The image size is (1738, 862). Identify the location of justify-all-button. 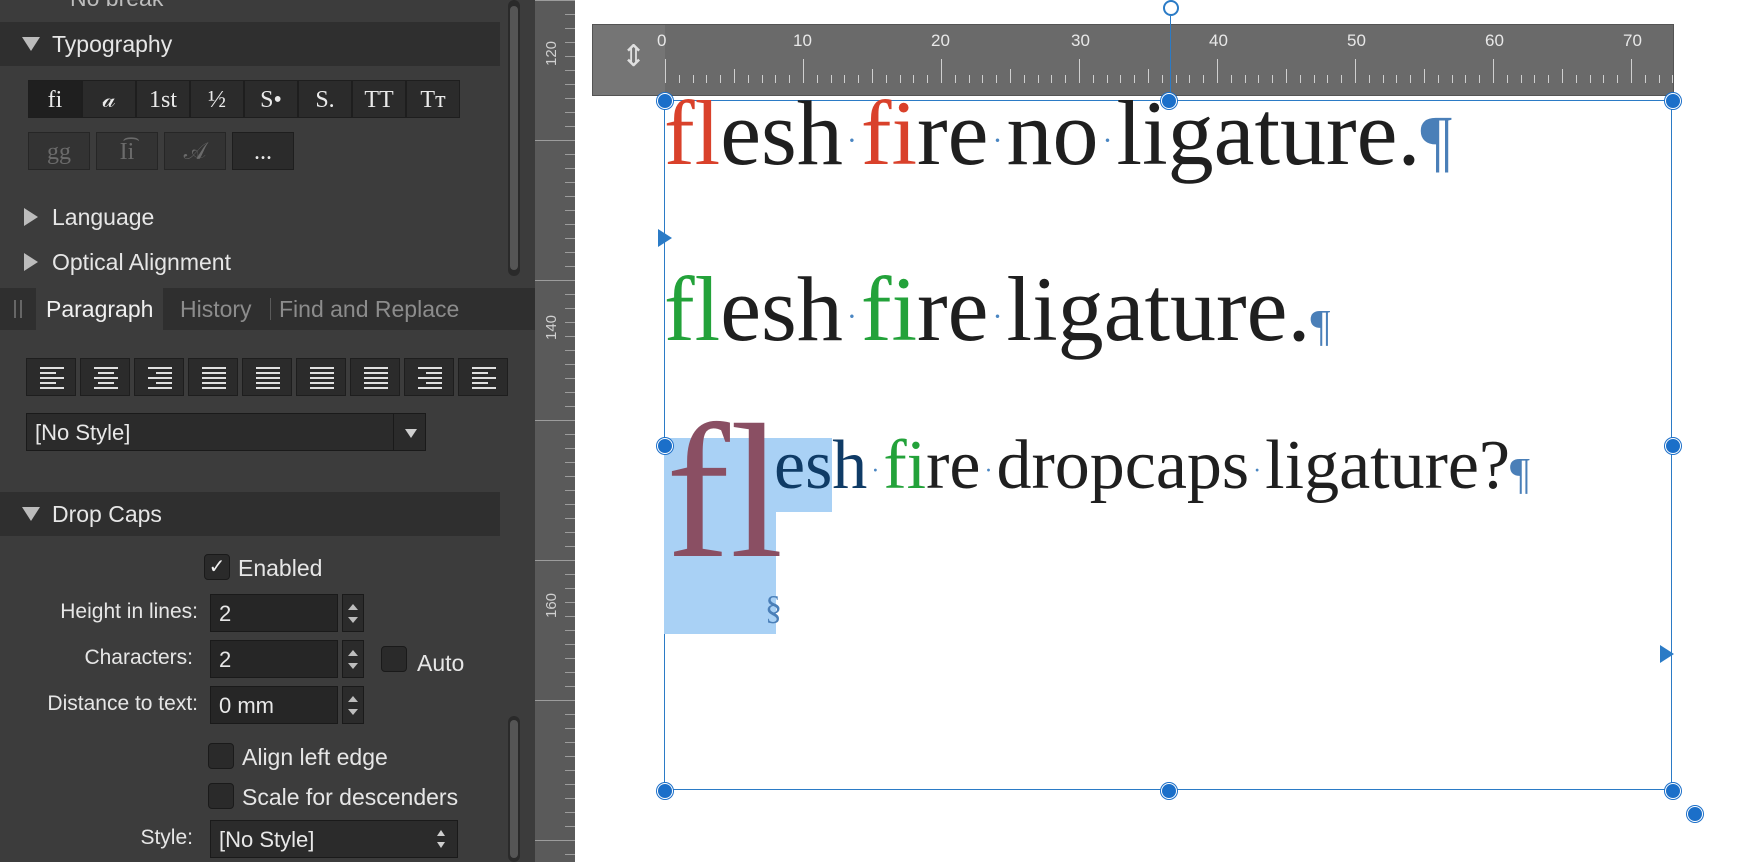
(375, 377).